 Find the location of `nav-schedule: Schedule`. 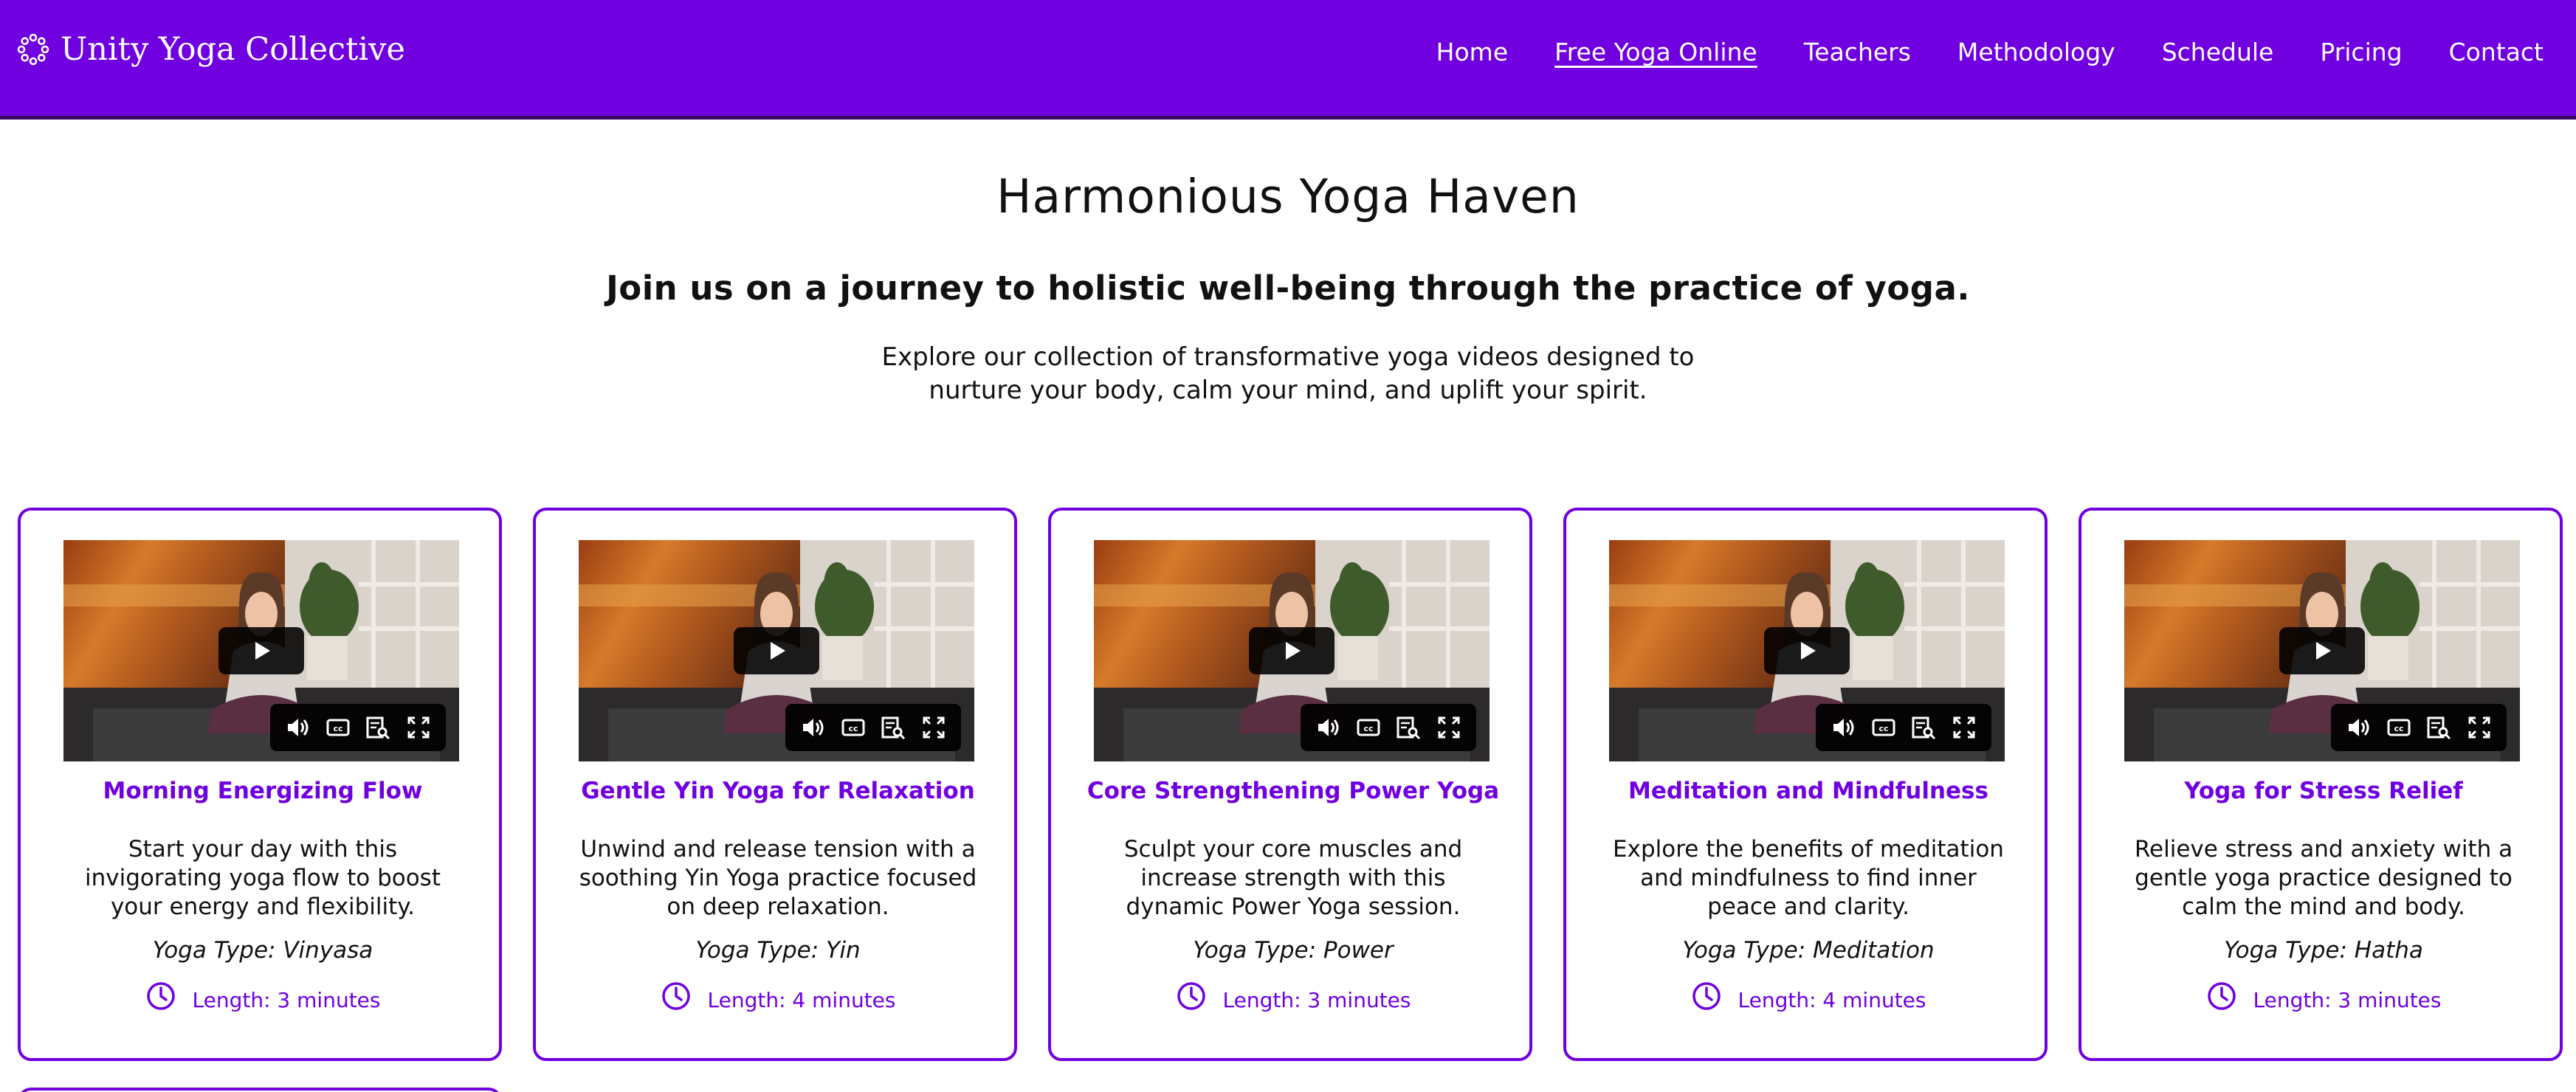

nav-schedule: Schedule is located at coordinates (2218, 52).